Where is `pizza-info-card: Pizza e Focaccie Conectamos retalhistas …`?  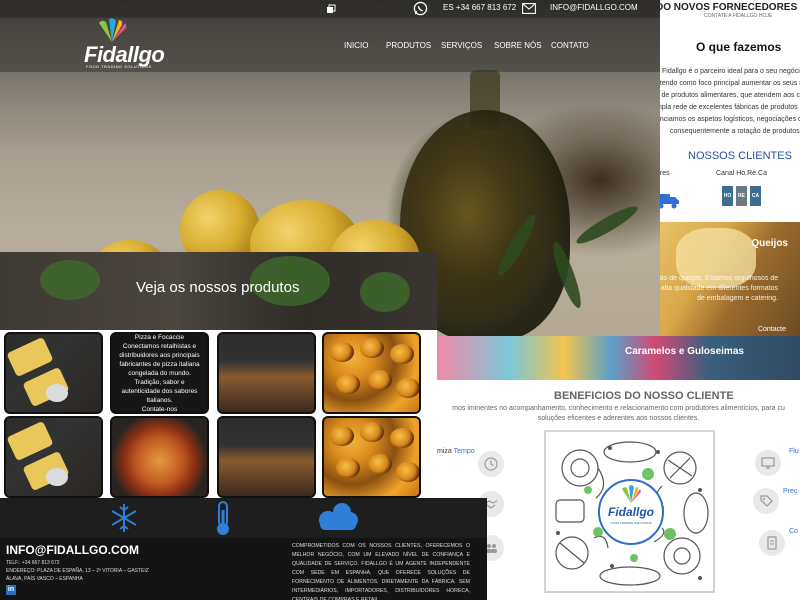 pizza-info-card: Pizza e Focaccie Conectamos retalhistas … is located at coordinates (159, 373).